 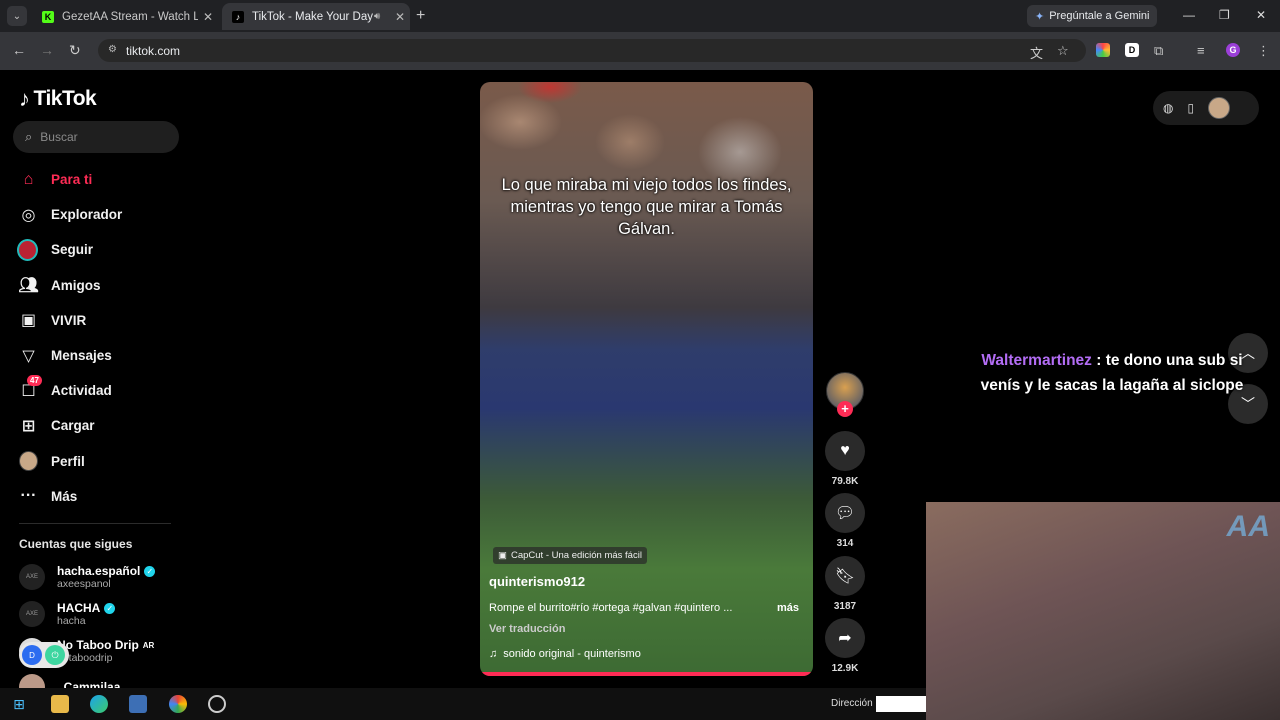 What do you see at coordinates (24, 98) in the screenshot?
I see `tiktok-note-icon: ♪` at bounding box center [24, 98].